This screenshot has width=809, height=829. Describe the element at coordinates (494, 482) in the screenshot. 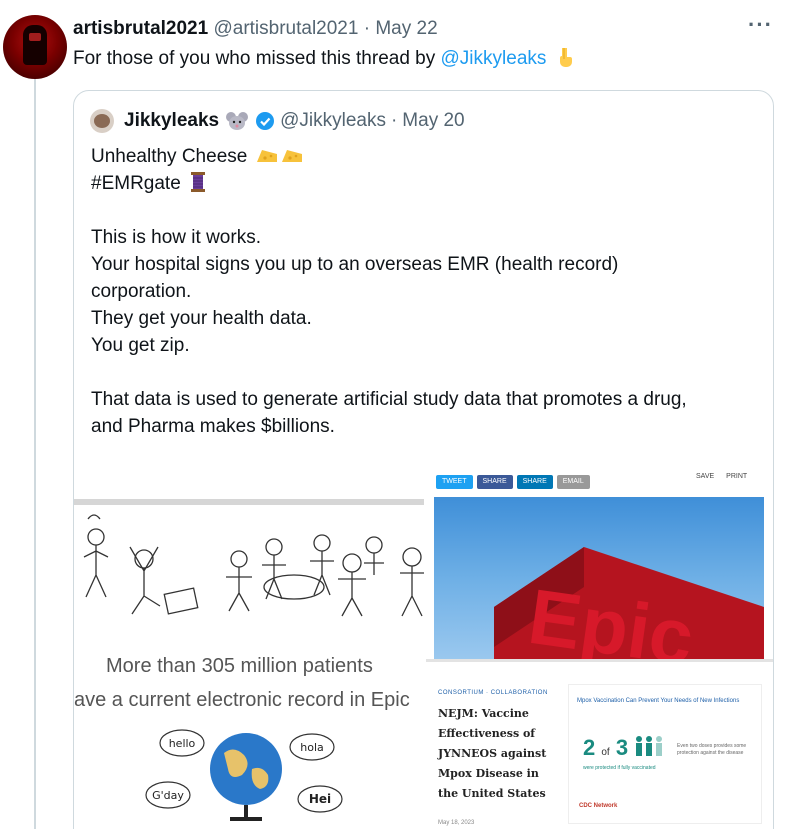

I see `facebook-share-button: SHARE` at that location.